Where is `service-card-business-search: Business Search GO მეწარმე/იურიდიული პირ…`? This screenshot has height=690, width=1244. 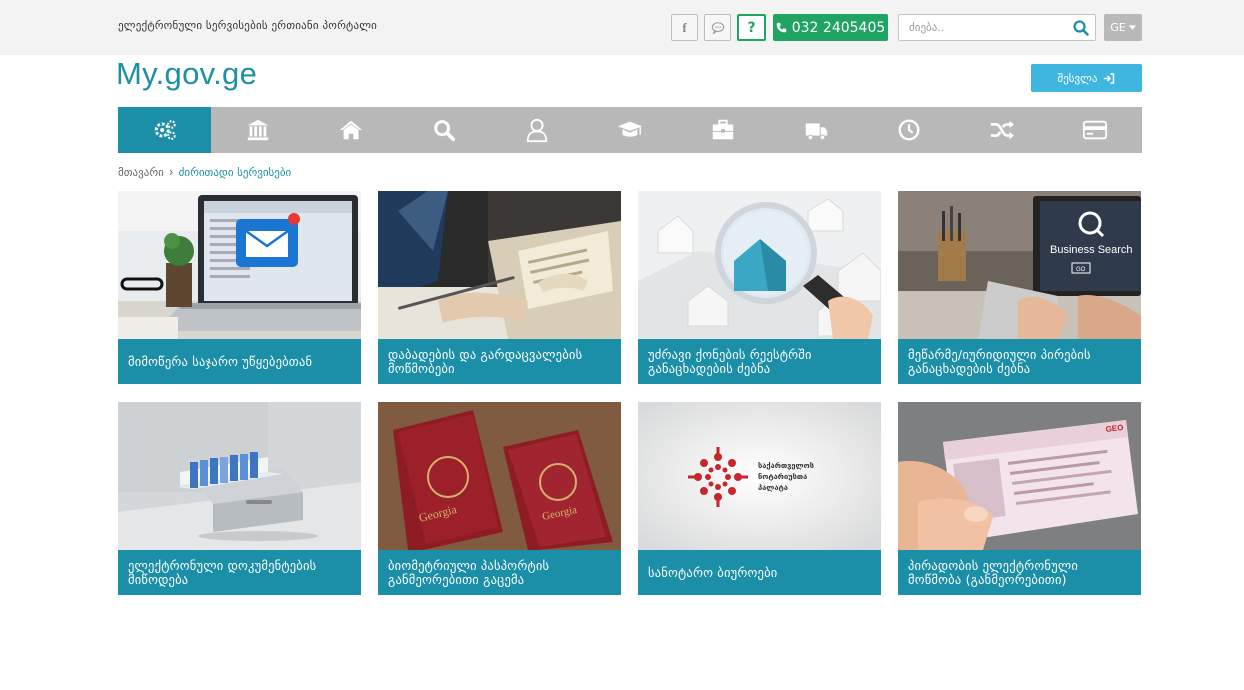
service-card-business-search: Business Search GO მეწარმე/იურიდიული პირ… is located at coordinates (1019, 287).